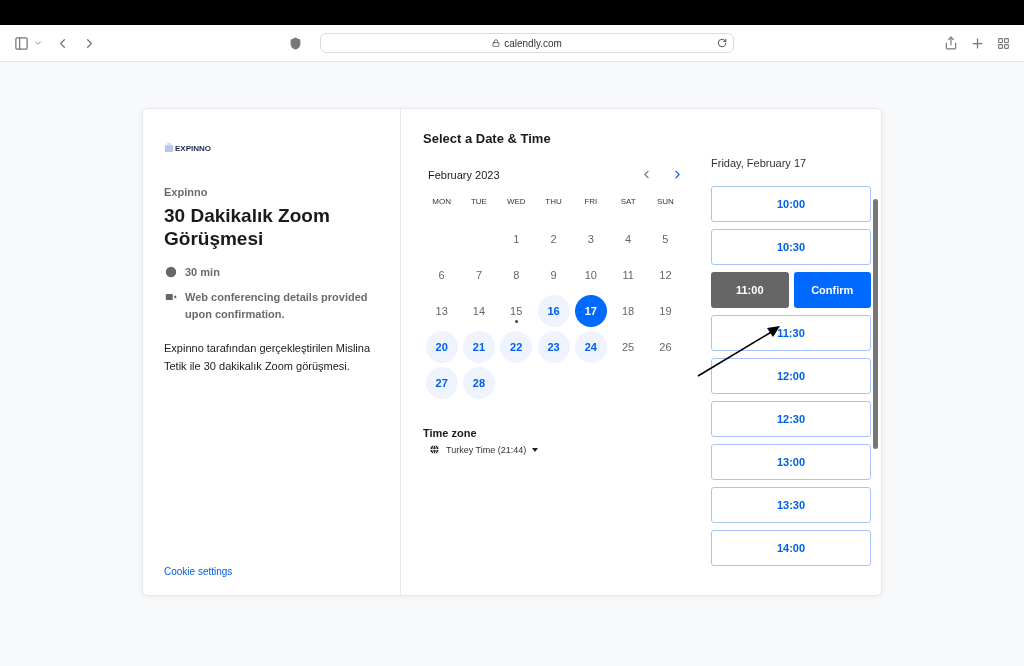 This screenshot has height=666, width=1024. Describe the element at coordinates (479, 311) in the screenshot. I see `date-label: 14` at that location.